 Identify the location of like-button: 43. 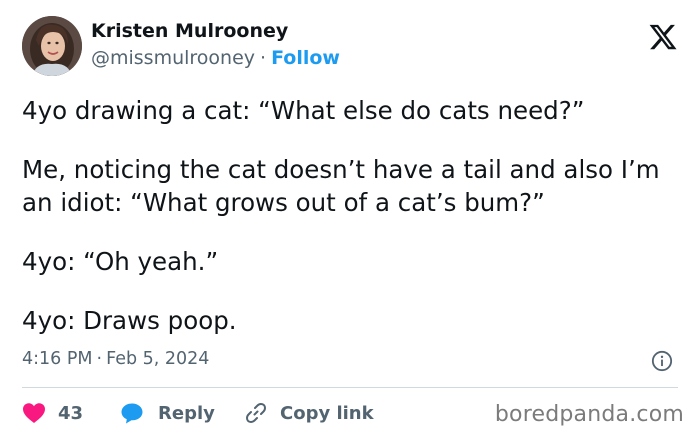
(52, 413).